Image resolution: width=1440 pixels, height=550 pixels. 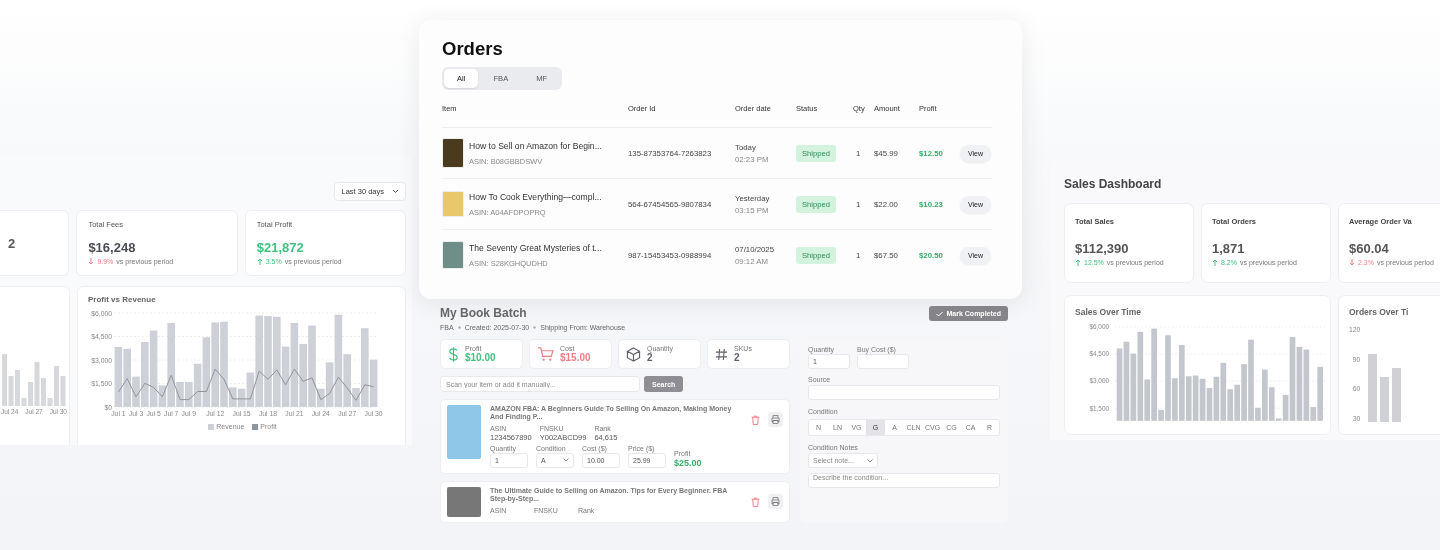 I want to click on stat-value: $112,390, so click(x=1102, y=248).